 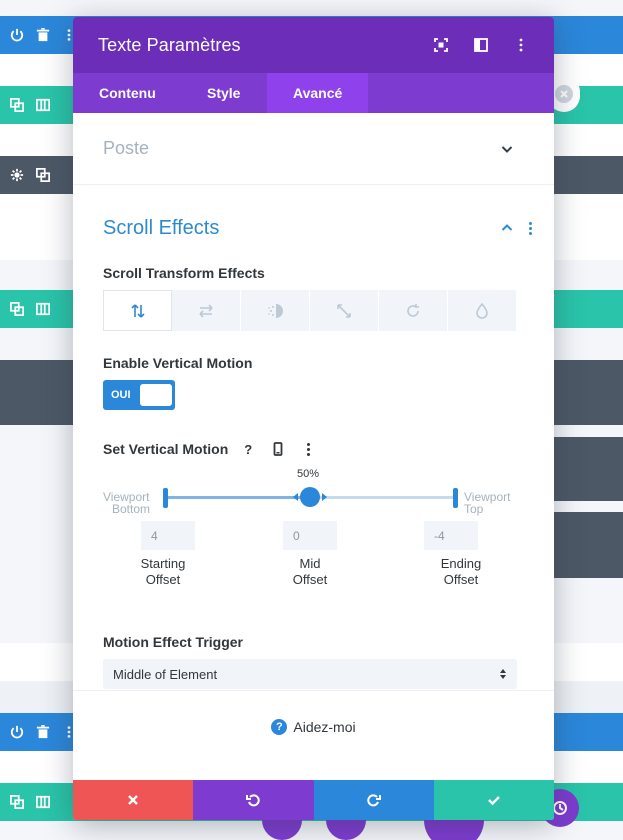 What do you see at coordinates (173, 642) in the screenshot?
I see `motion-trigger-label: Motion Effect Trigger` at bounding box center [173, 642].